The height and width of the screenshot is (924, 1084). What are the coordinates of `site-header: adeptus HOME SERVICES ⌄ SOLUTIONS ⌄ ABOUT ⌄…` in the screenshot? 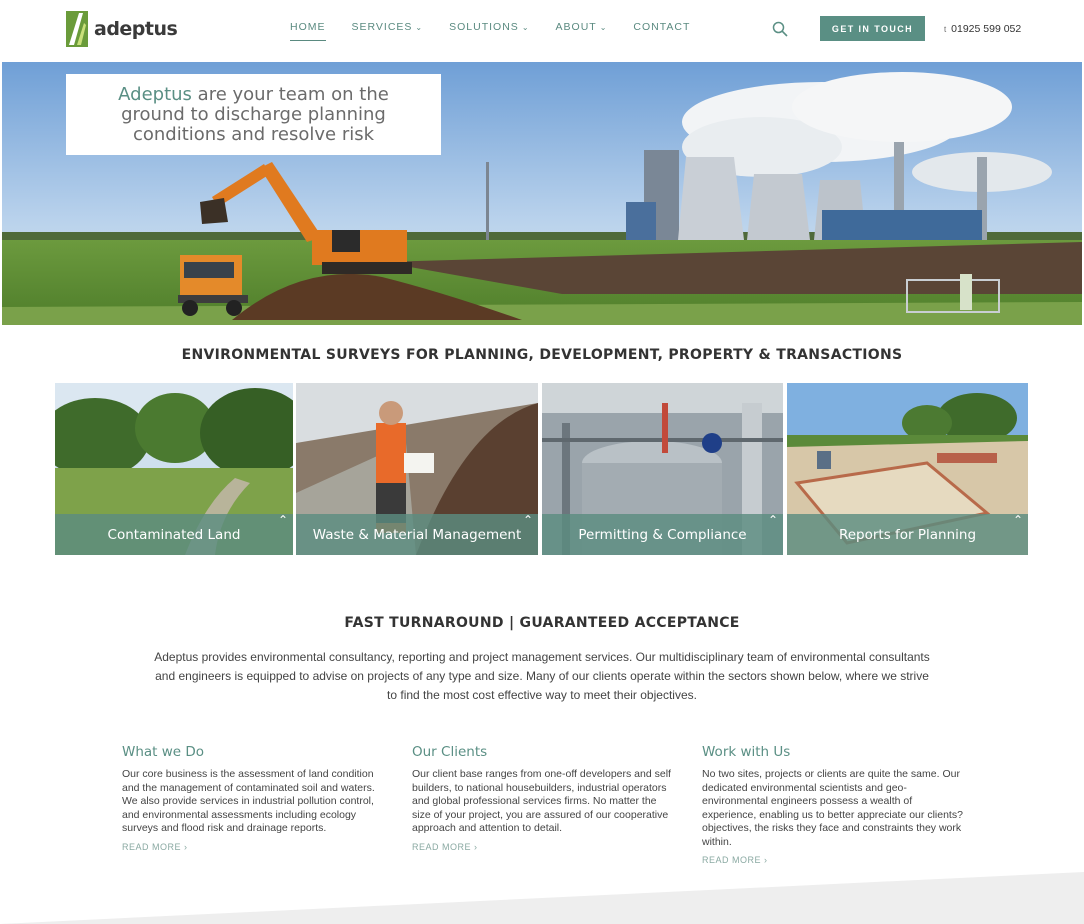 It's located at (542, 30).